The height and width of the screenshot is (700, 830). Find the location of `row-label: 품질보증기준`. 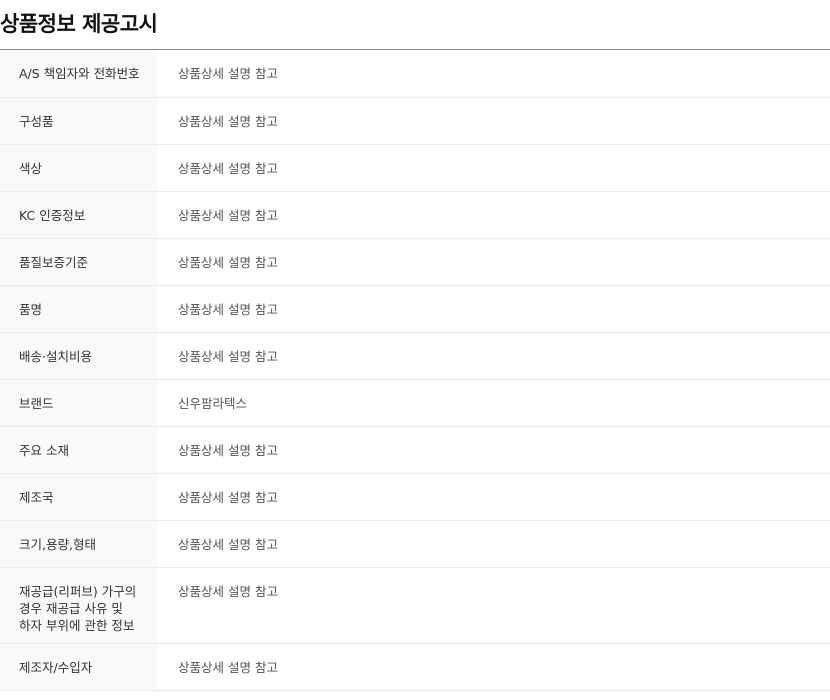

row-label: 품질보증기준 is located at coordinates (78, 261).